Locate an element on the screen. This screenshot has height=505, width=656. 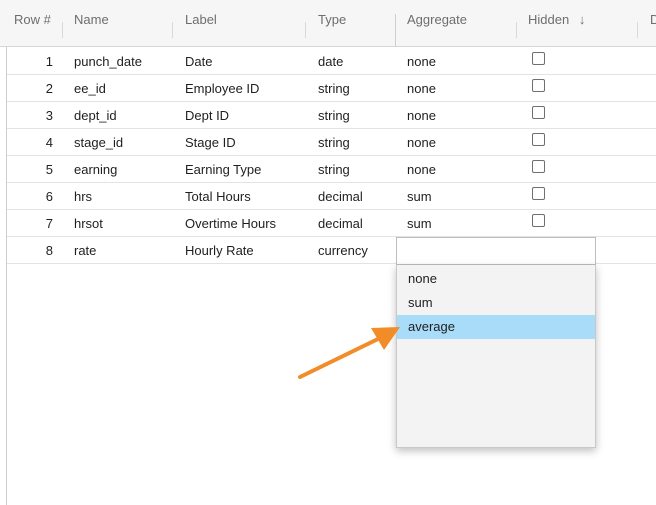
arrow-icon is located at coordinates (349, 353).